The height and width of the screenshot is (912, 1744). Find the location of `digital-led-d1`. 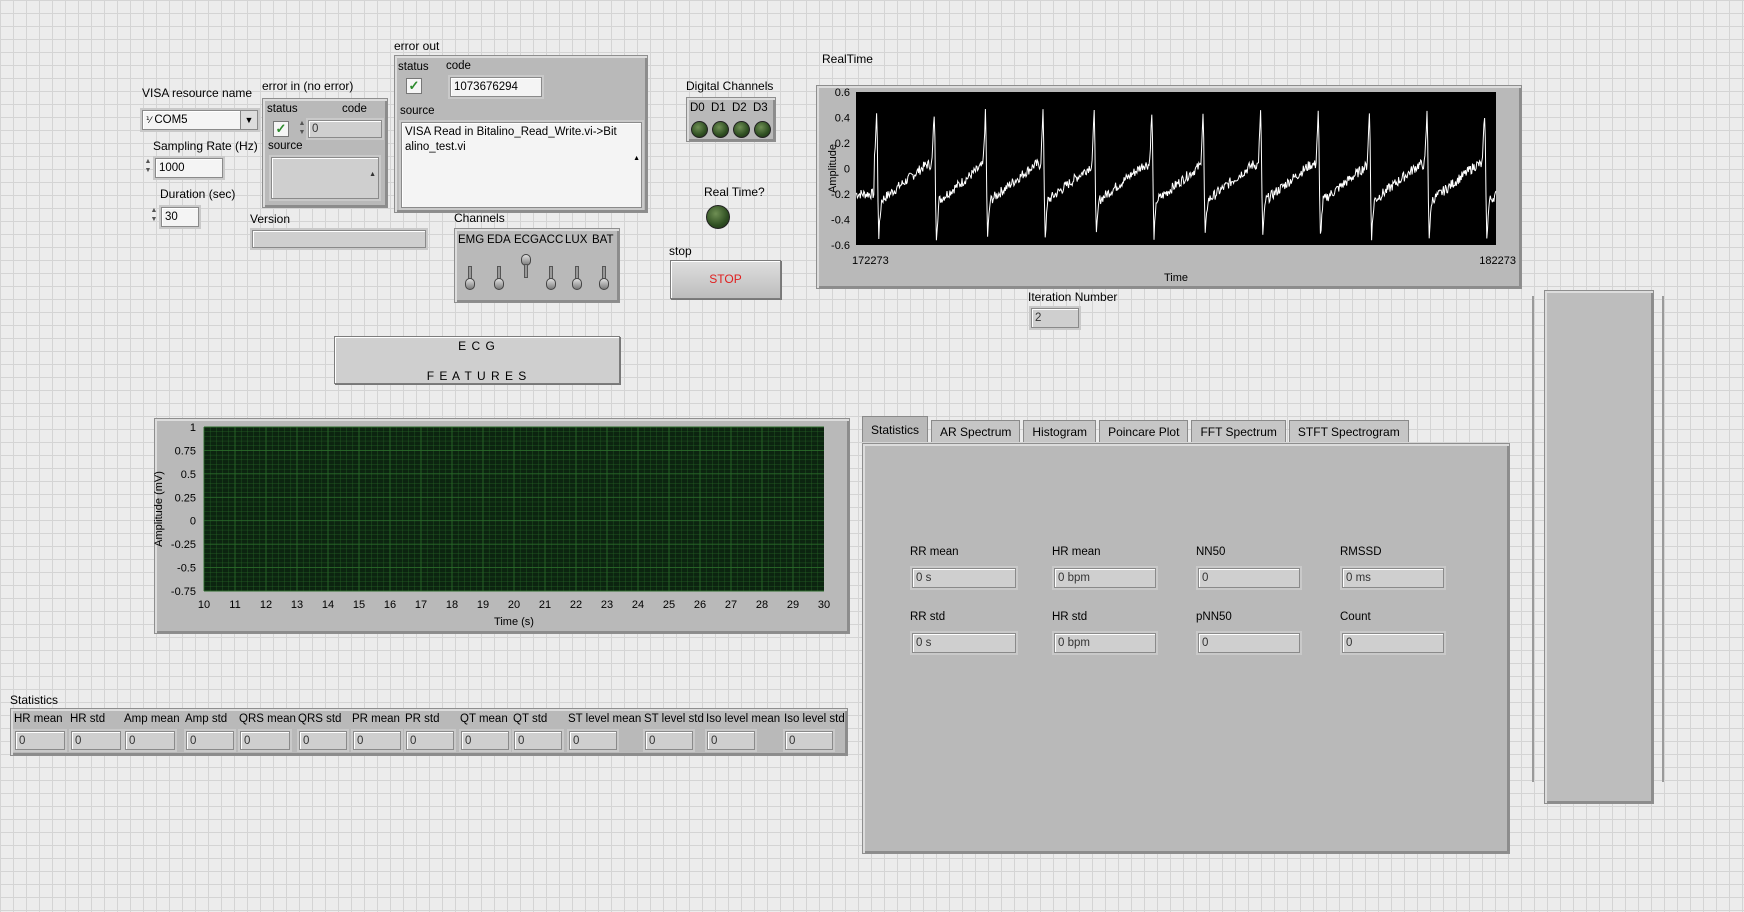

digital-led-d1 is located at coordinates (720, 129).